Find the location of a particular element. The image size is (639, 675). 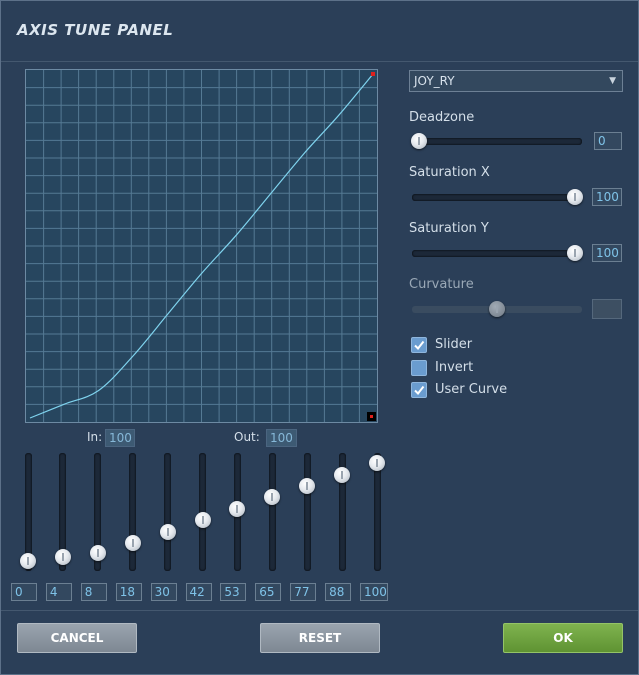

saturation-x-value-field: 100 is located at coordinates (607, 197).